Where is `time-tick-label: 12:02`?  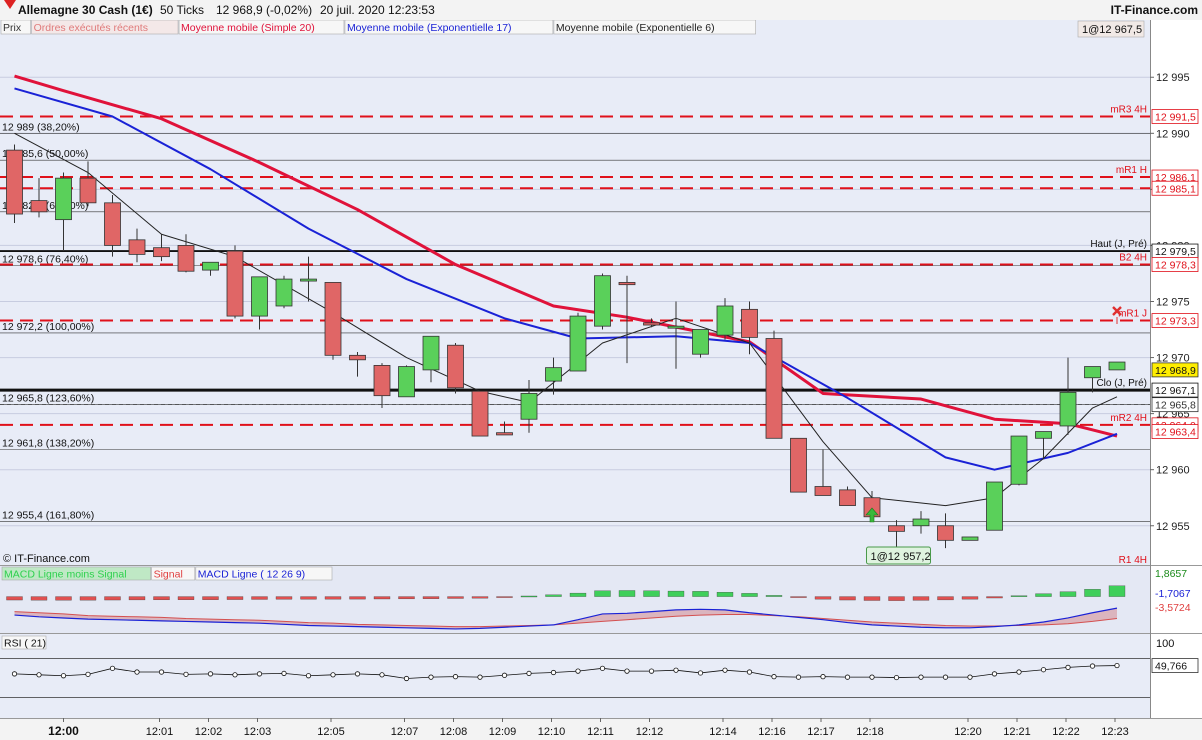 time-tick-label: 12:02 is located at coordinates (209, 732).